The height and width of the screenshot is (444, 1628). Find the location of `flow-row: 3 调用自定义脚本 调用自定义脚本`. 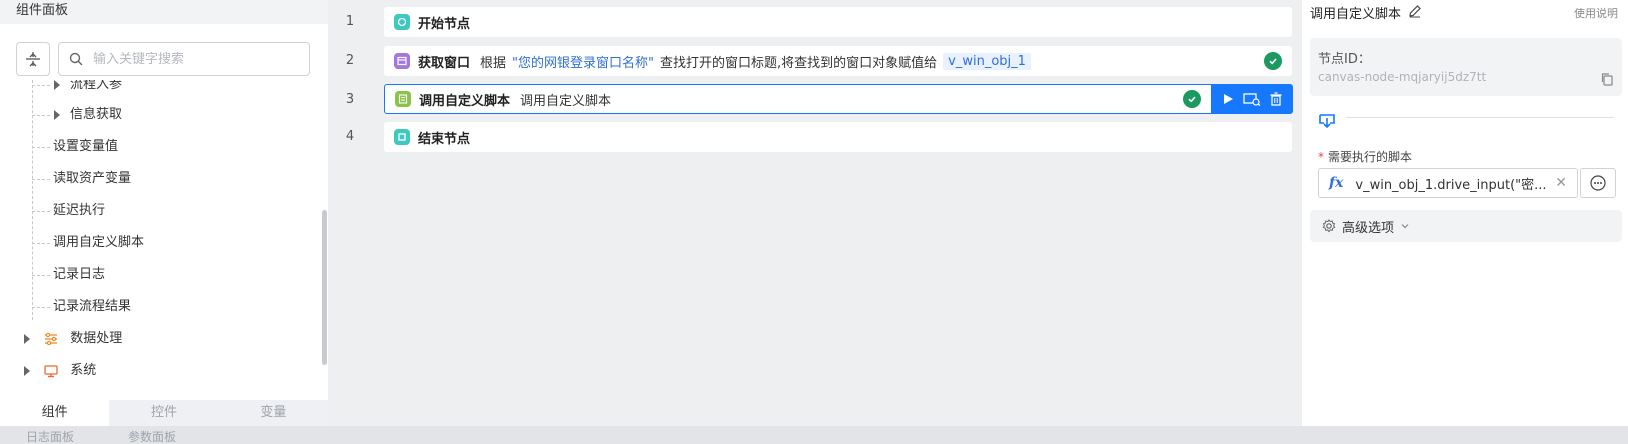

flow-row: 3 调用自定义脚本 调用自定义脚本 is located at coordinates (811, 99).